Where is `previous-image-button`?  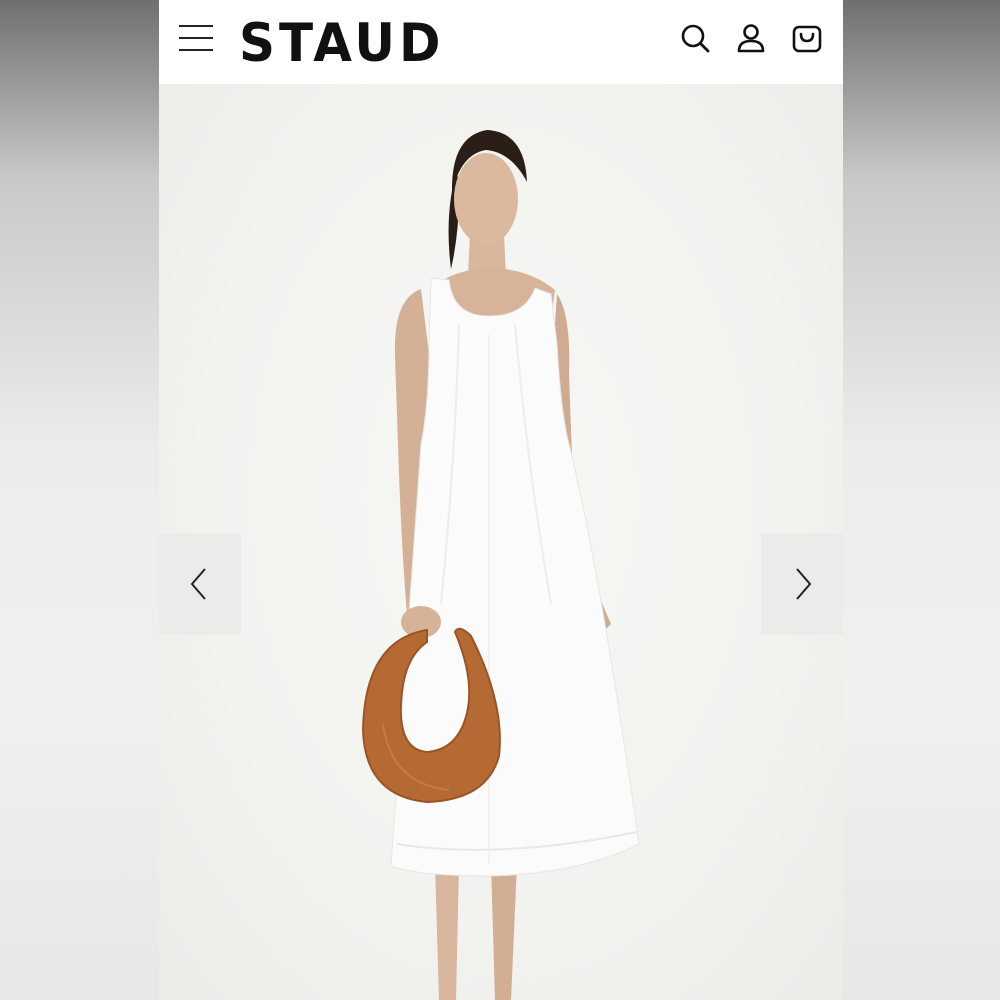 previous-image-button is located at coordinates (200, 584).